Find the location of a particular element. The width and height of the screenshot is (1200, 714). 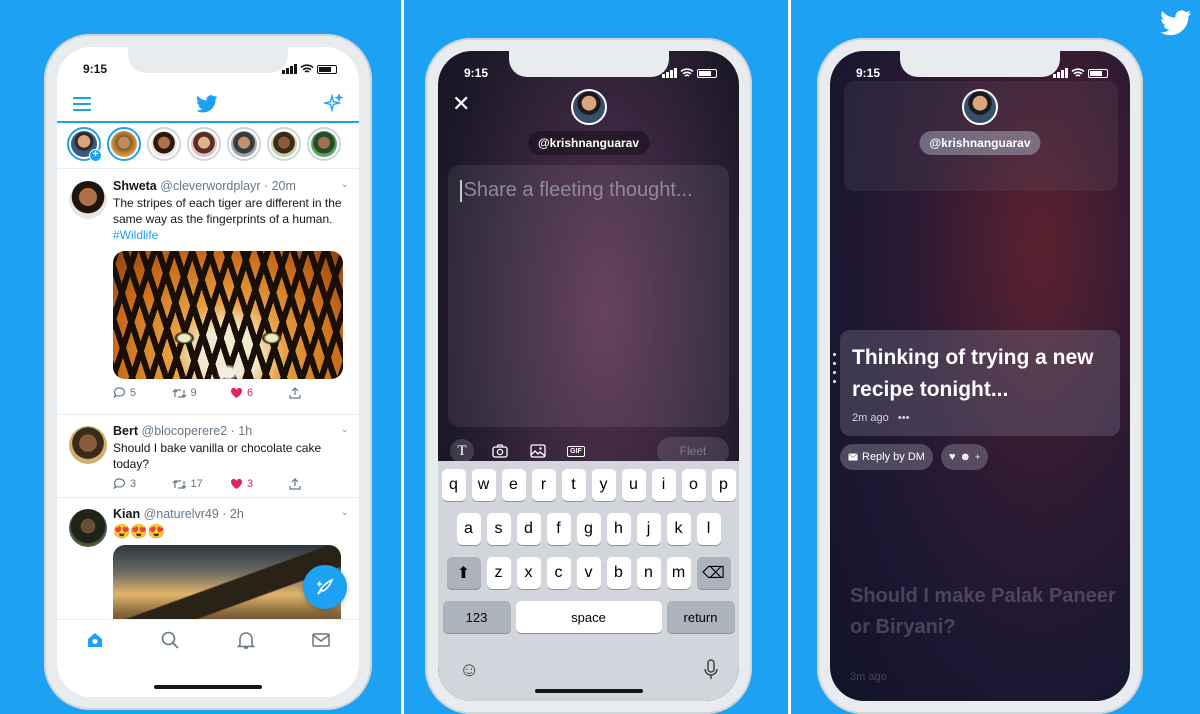

tweet-image is located at coordinates (228, 315).